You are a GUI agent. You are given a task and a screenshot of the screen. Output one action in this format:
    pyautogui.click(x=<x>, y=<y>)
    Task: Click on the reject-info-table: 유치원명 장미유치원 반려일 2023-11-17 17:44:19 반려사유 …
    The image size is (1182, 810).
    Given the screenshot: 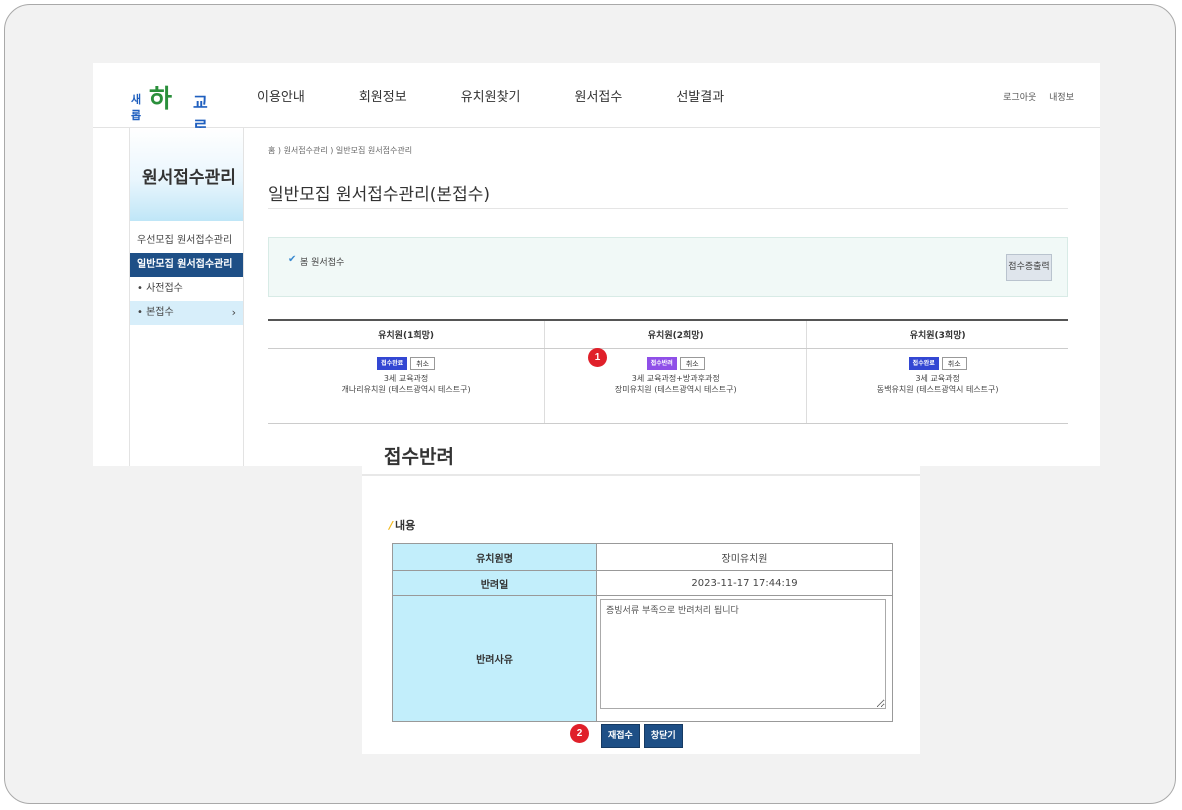 What is the action you would take?
    pyautogui.click(x=642, y=632)
    